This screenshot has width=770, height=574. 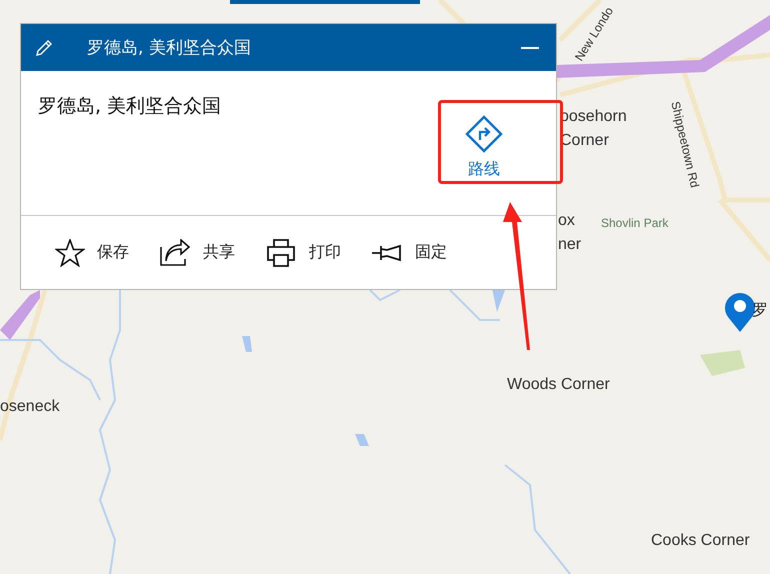 What do you see at coordinates (44, 47) in the screenshot?
I see `pencil-icon` at bounding box center [44, 47].